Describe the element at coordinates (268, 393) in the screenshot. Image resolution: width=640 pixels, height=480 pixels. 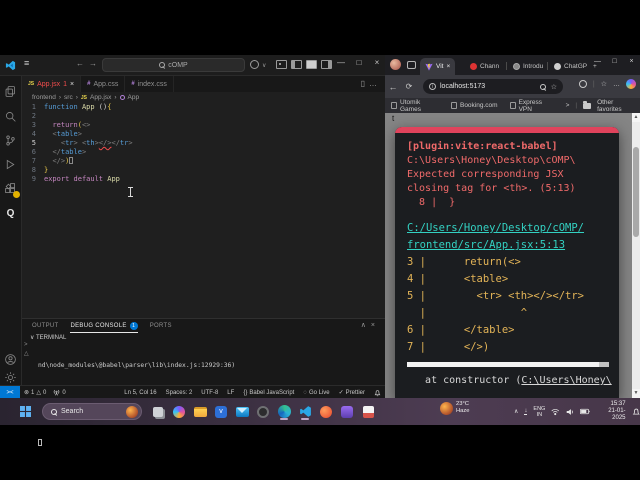
I see `language-mode: {} Babel JavaScript` at that location.